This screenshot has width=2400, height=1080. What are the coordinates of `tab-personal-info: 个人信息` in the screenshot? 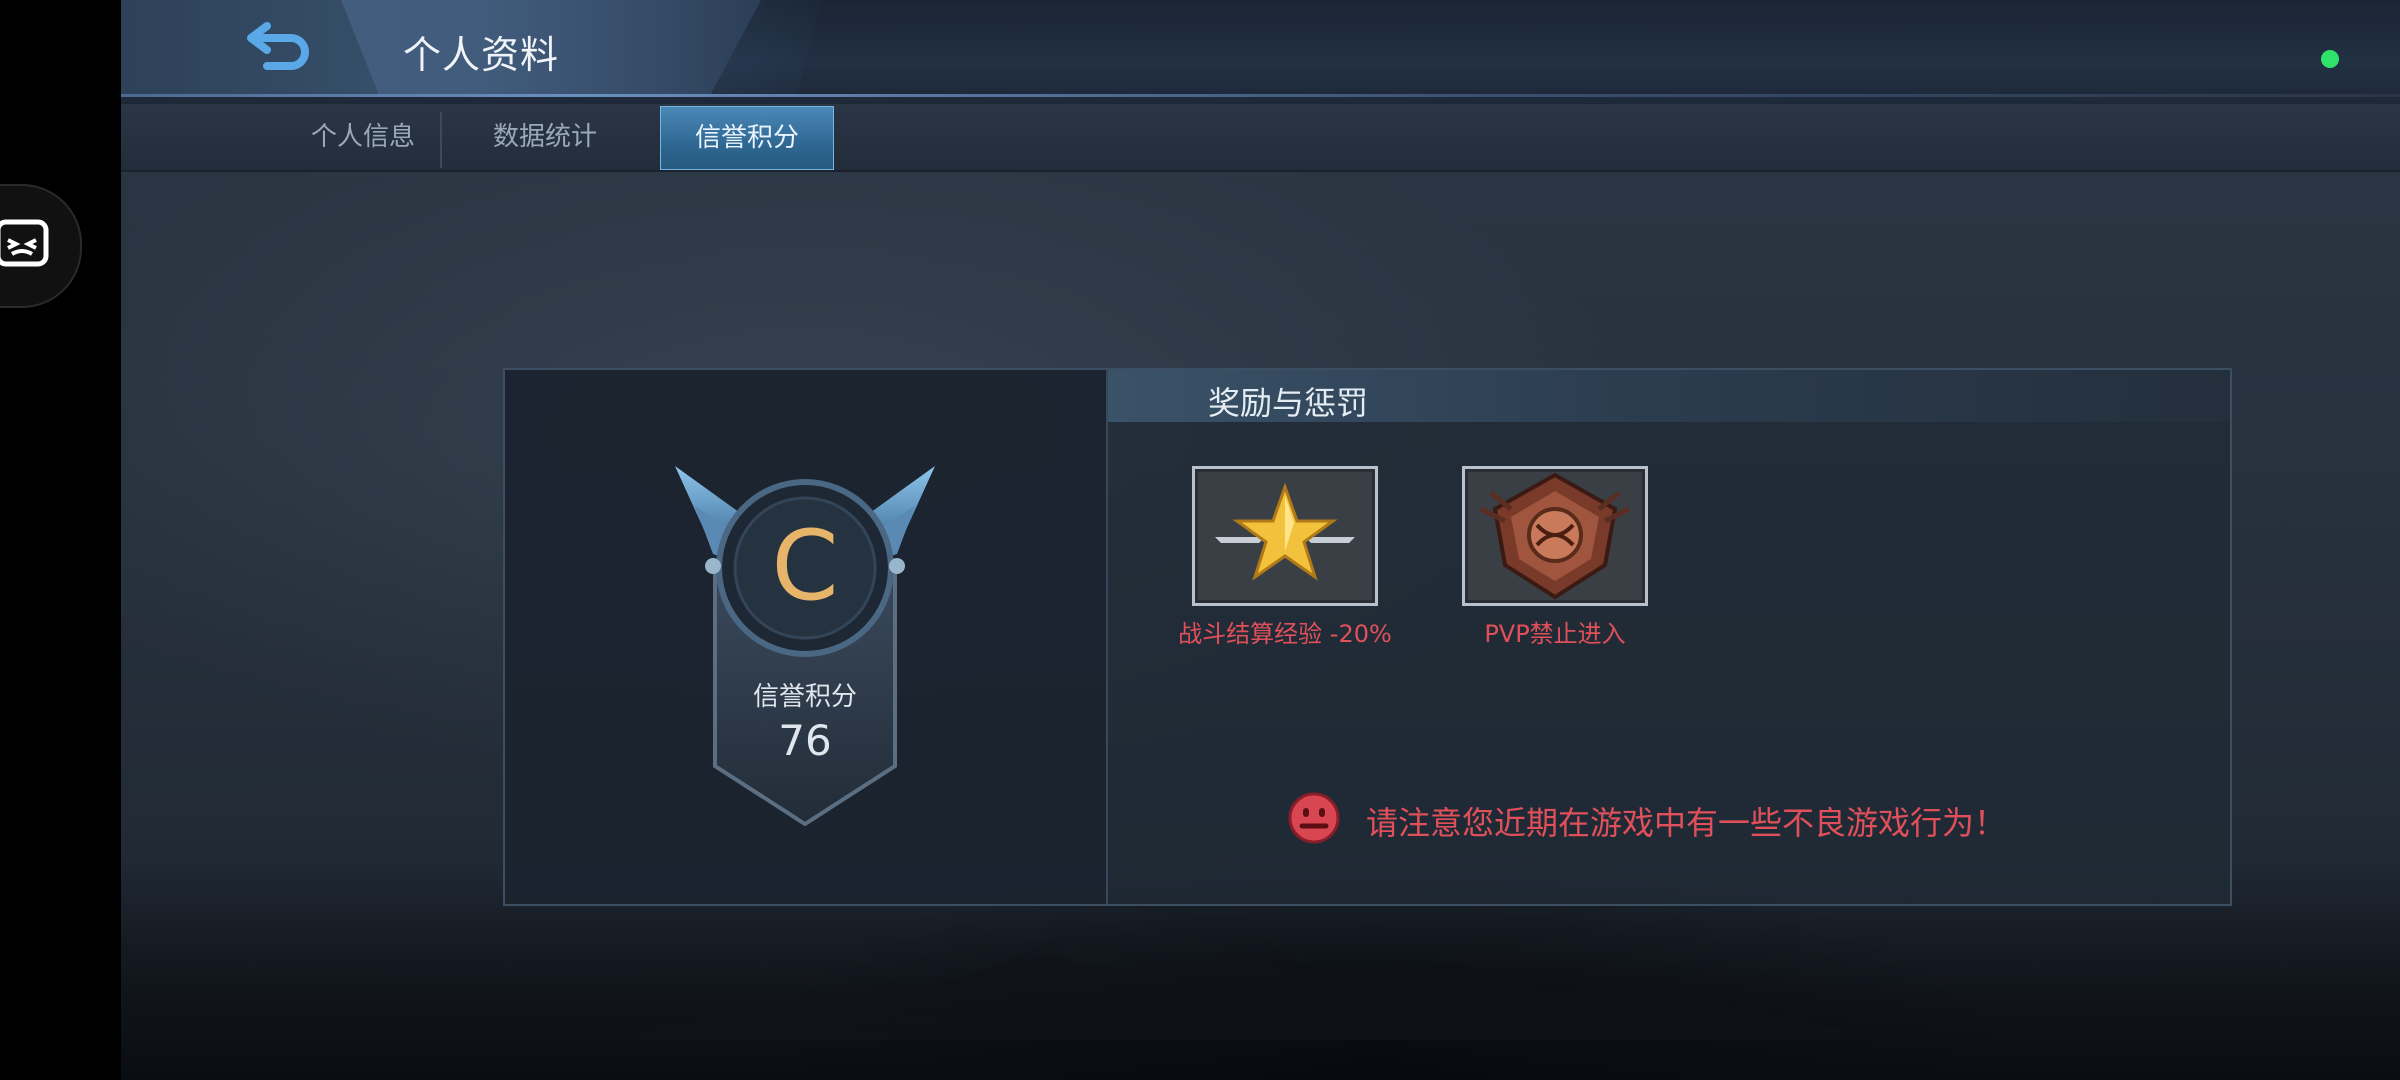 It's located at (363, 137).